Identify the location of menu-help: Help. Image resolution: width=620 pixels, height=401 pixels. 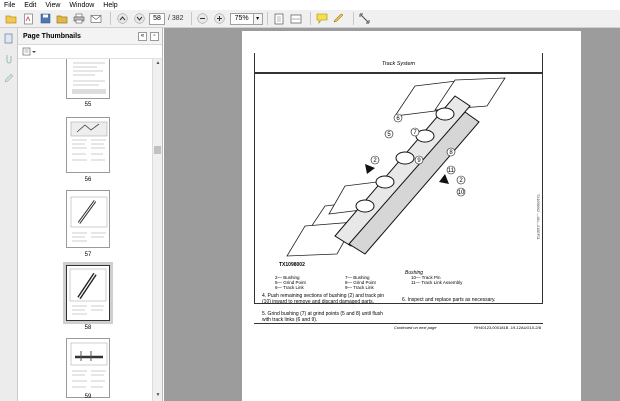
(110, 5).